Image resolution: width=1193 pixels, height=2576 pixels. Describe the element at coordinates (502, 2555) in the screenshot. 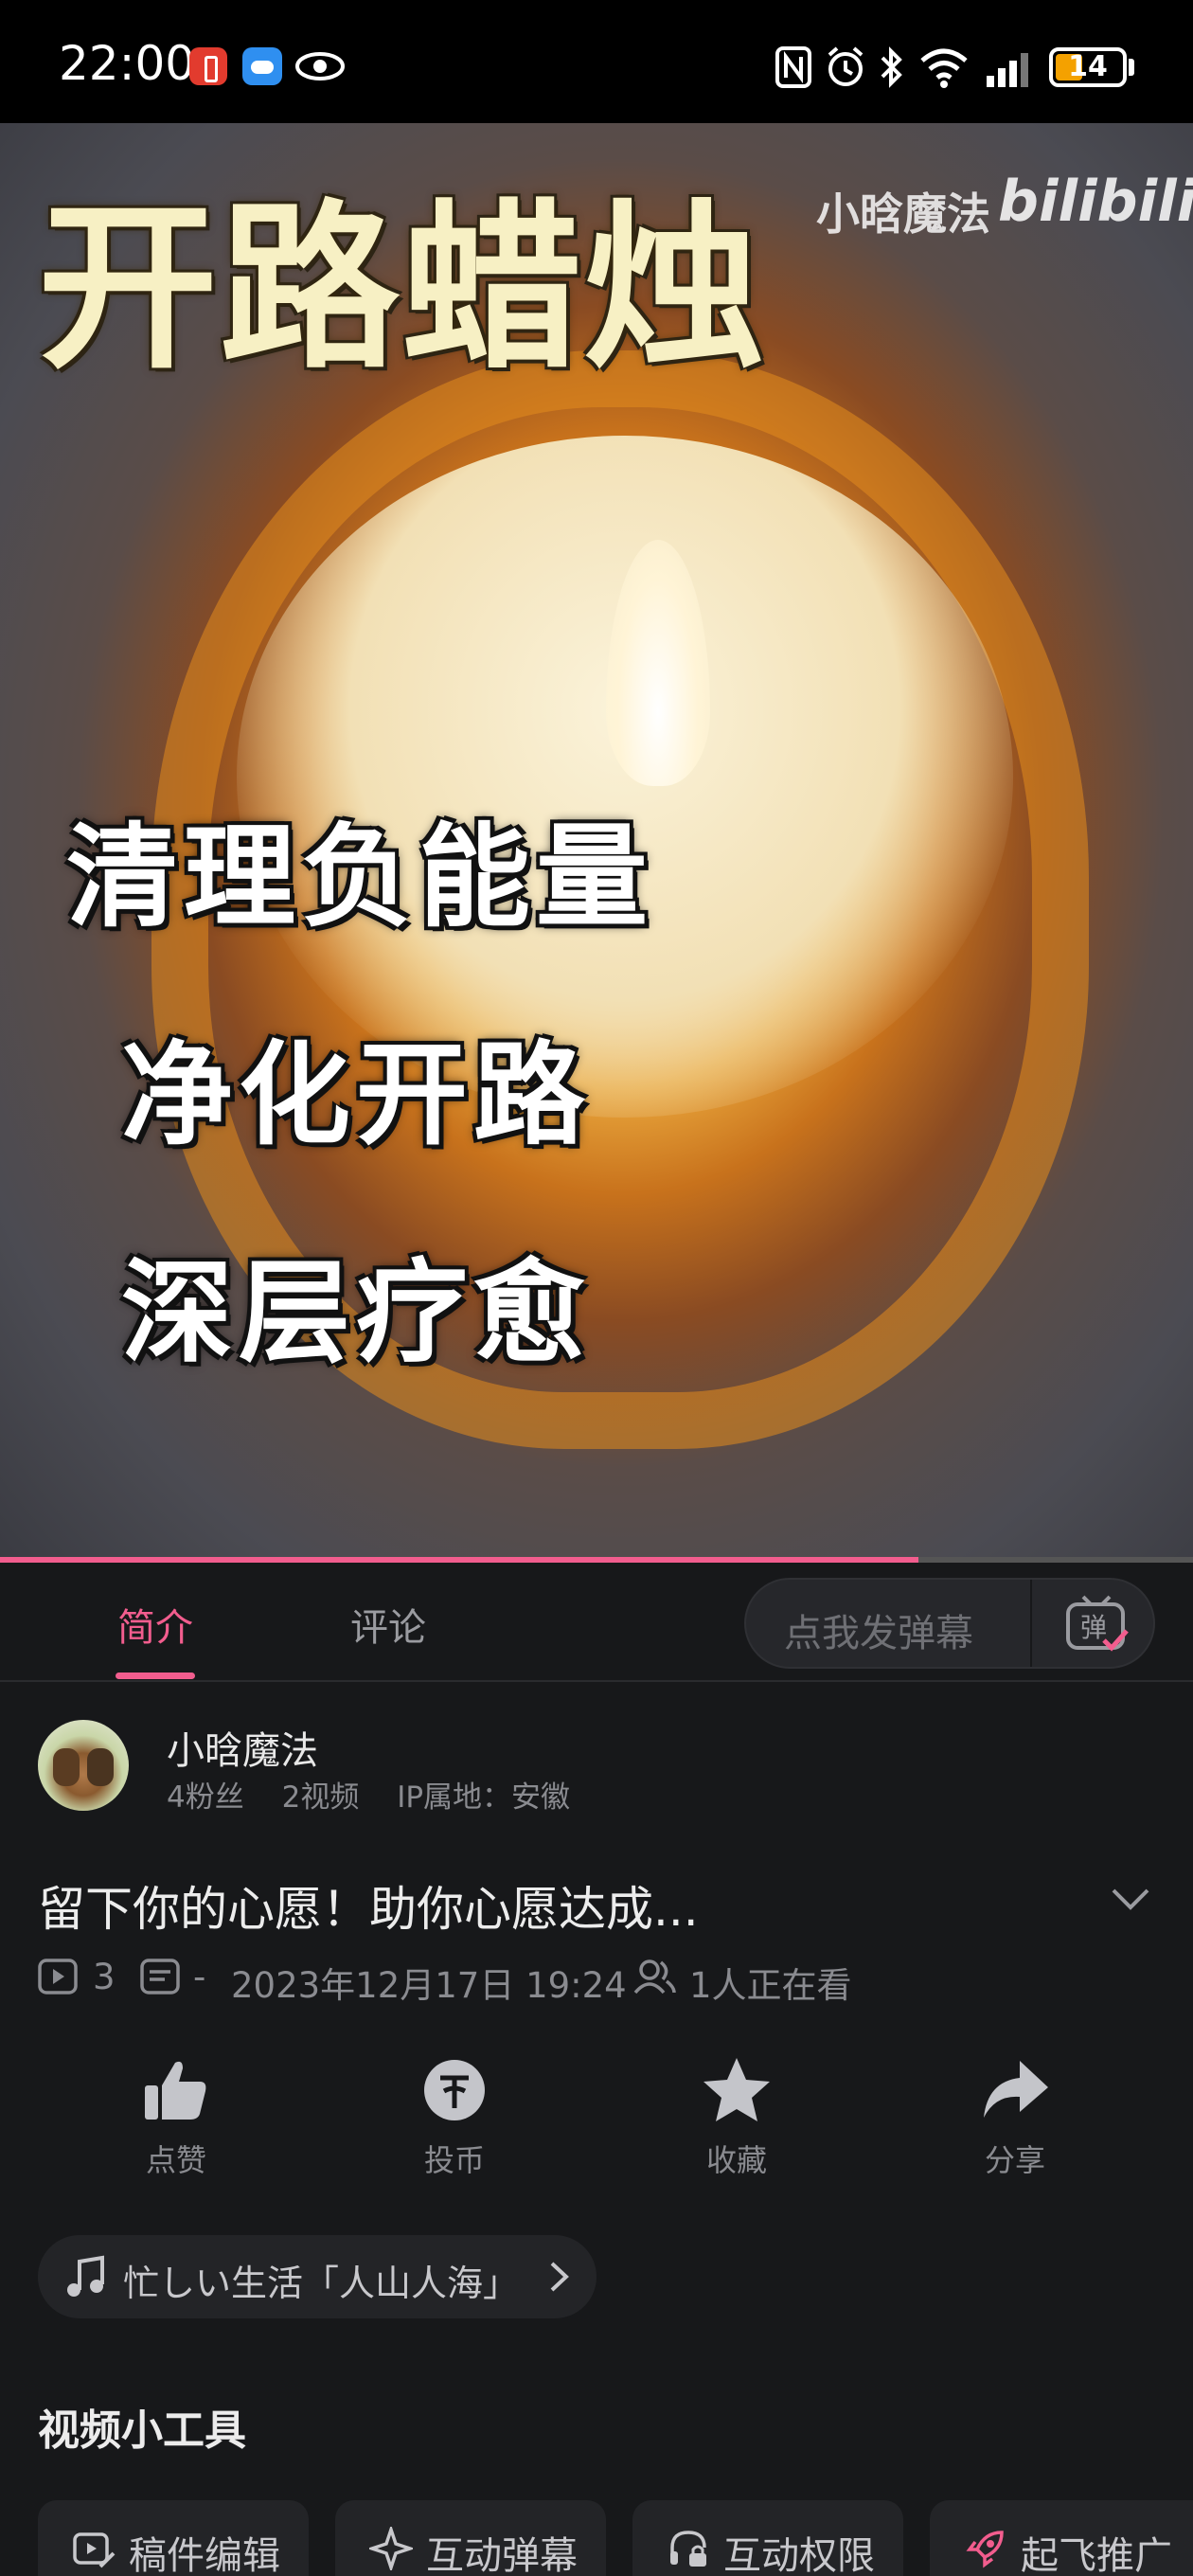

I see `tool-label: 互动弹幕` at that location.